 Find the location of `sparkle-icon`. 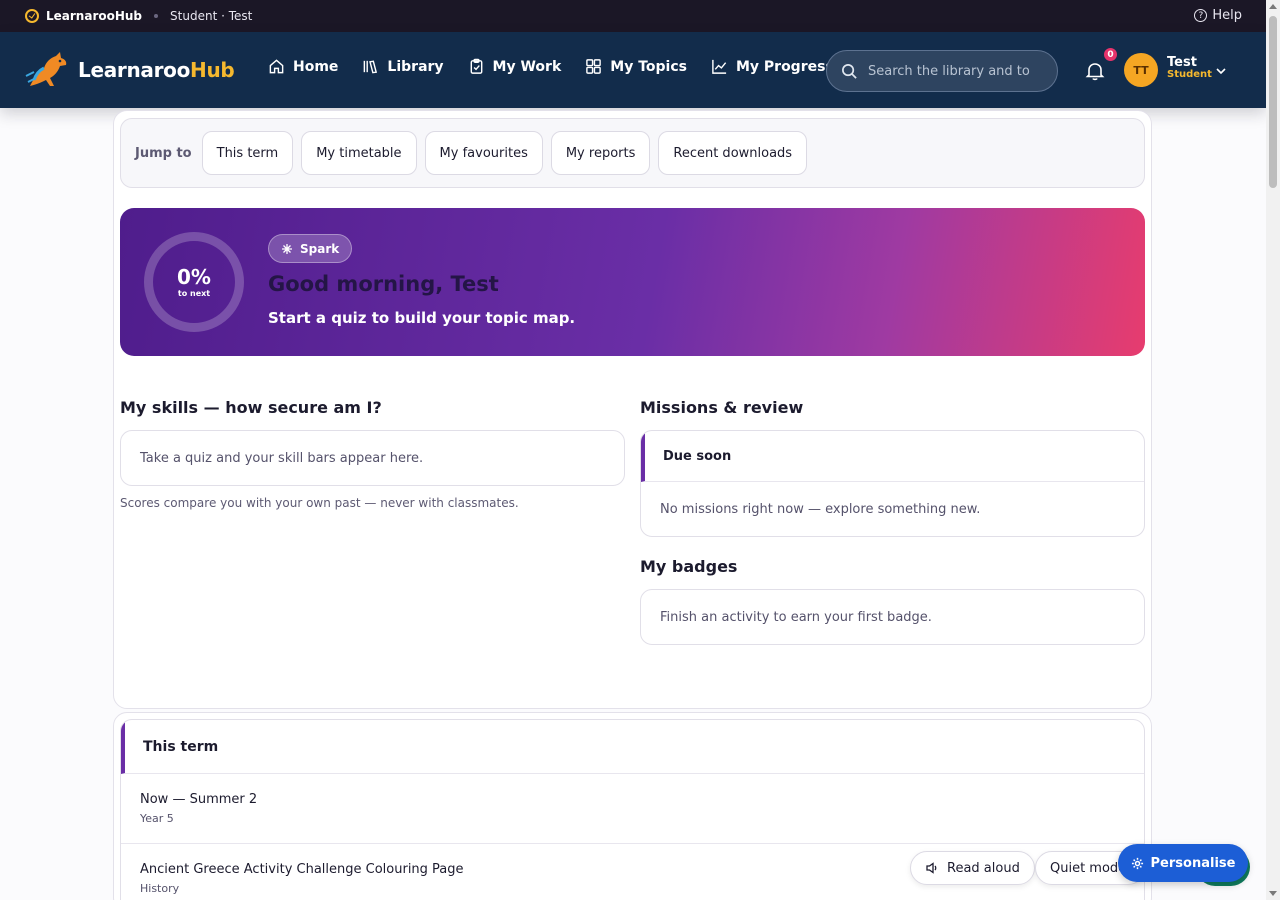

sparkle-icon is located at coordinates (287, 248).